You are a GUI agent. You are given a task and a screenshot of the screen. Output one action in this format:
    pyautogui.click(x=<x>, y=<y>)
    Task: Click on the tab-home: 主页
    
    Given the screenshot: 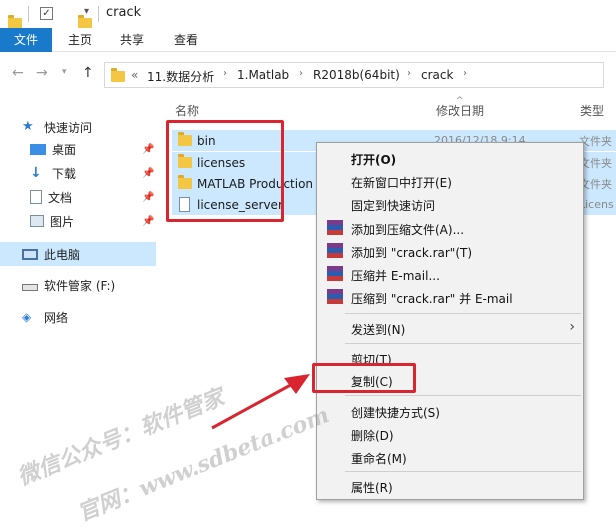 What is the action you would take?
    pyautogui.click(x=80, y=40)
    